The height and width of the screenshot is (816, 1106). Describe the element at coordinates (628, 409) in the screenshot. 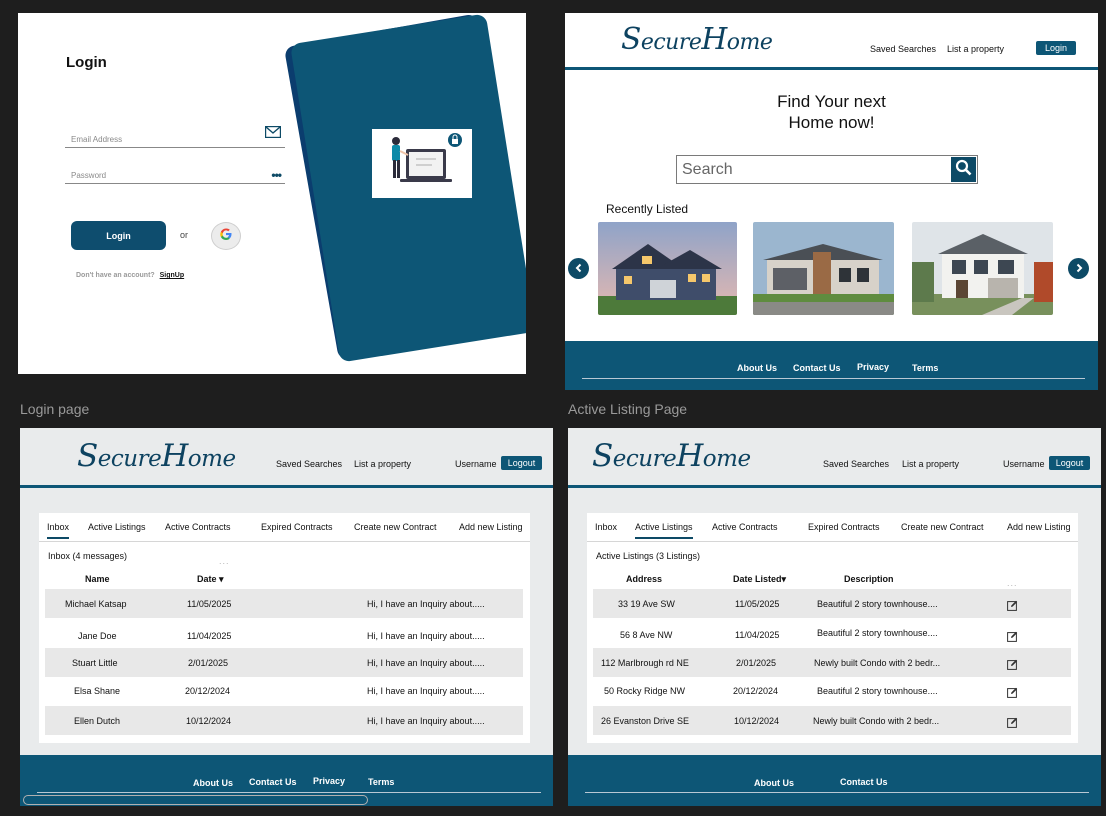

I see `frame-label-active-listing: Active Listing Page` at that location.